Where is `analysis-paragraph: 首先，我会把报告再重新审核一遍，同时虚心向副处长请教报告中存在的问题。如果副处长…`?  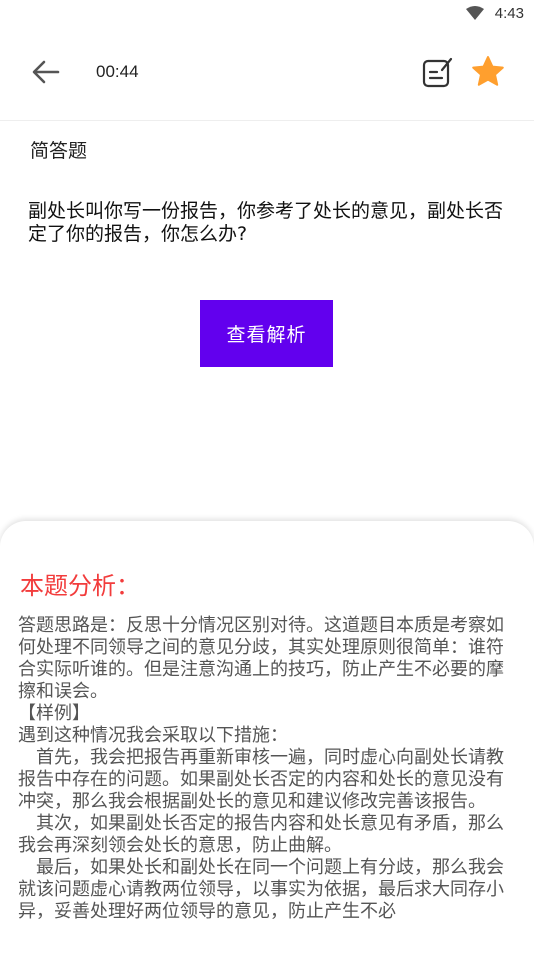
analysis-paragraph: 首先，我会把报告再重新审核一遍，同时虚心向副处长请教报告中存在的问题。如果副处长… is located at coordinates (261, 779).